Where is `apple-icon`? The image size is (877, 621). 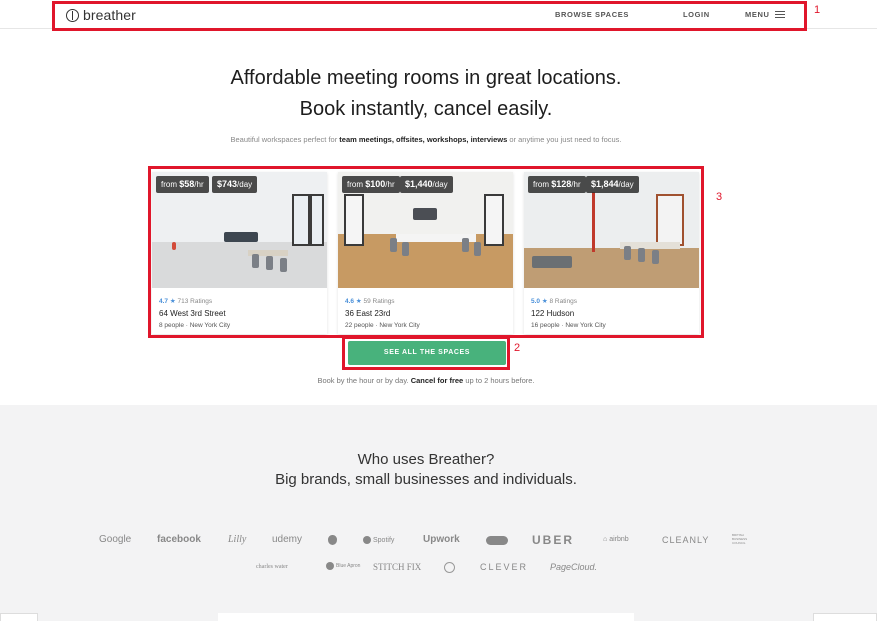 apple-icon is located at coordinates (332, 540).